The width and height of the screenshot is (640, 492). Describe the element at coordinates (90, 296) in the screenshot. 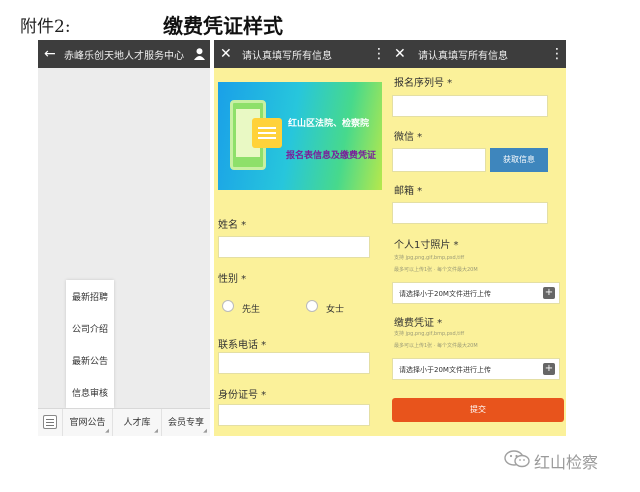

I see `menu-item-latest-jobs: 最新招聘` at that location.